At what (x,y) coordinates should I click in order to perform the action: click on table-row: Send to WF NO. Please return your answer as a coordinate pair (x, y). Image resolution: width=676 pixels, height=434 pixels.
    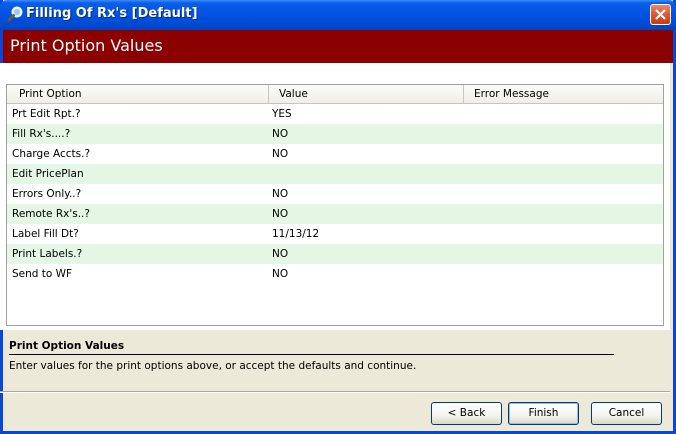
    Looking at the image, I should click on (335, 274).